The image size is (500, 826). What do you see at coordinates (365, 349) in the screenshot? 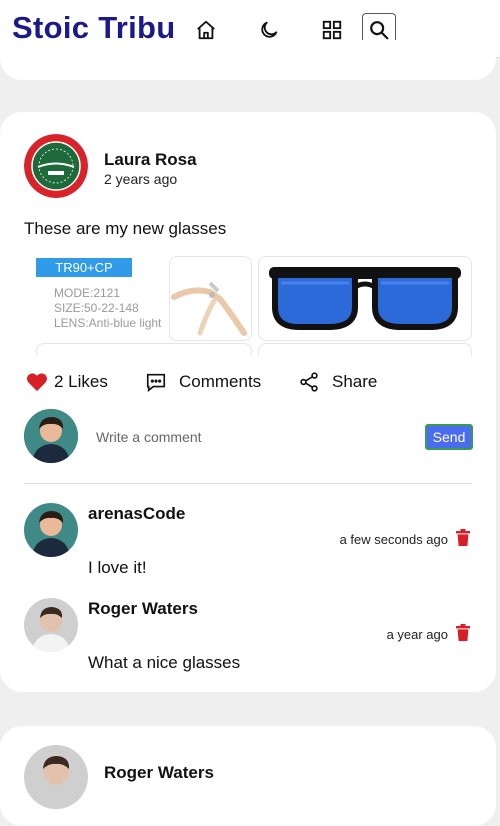
I see `product-image-partial-right` at bounding box center [365, 349].